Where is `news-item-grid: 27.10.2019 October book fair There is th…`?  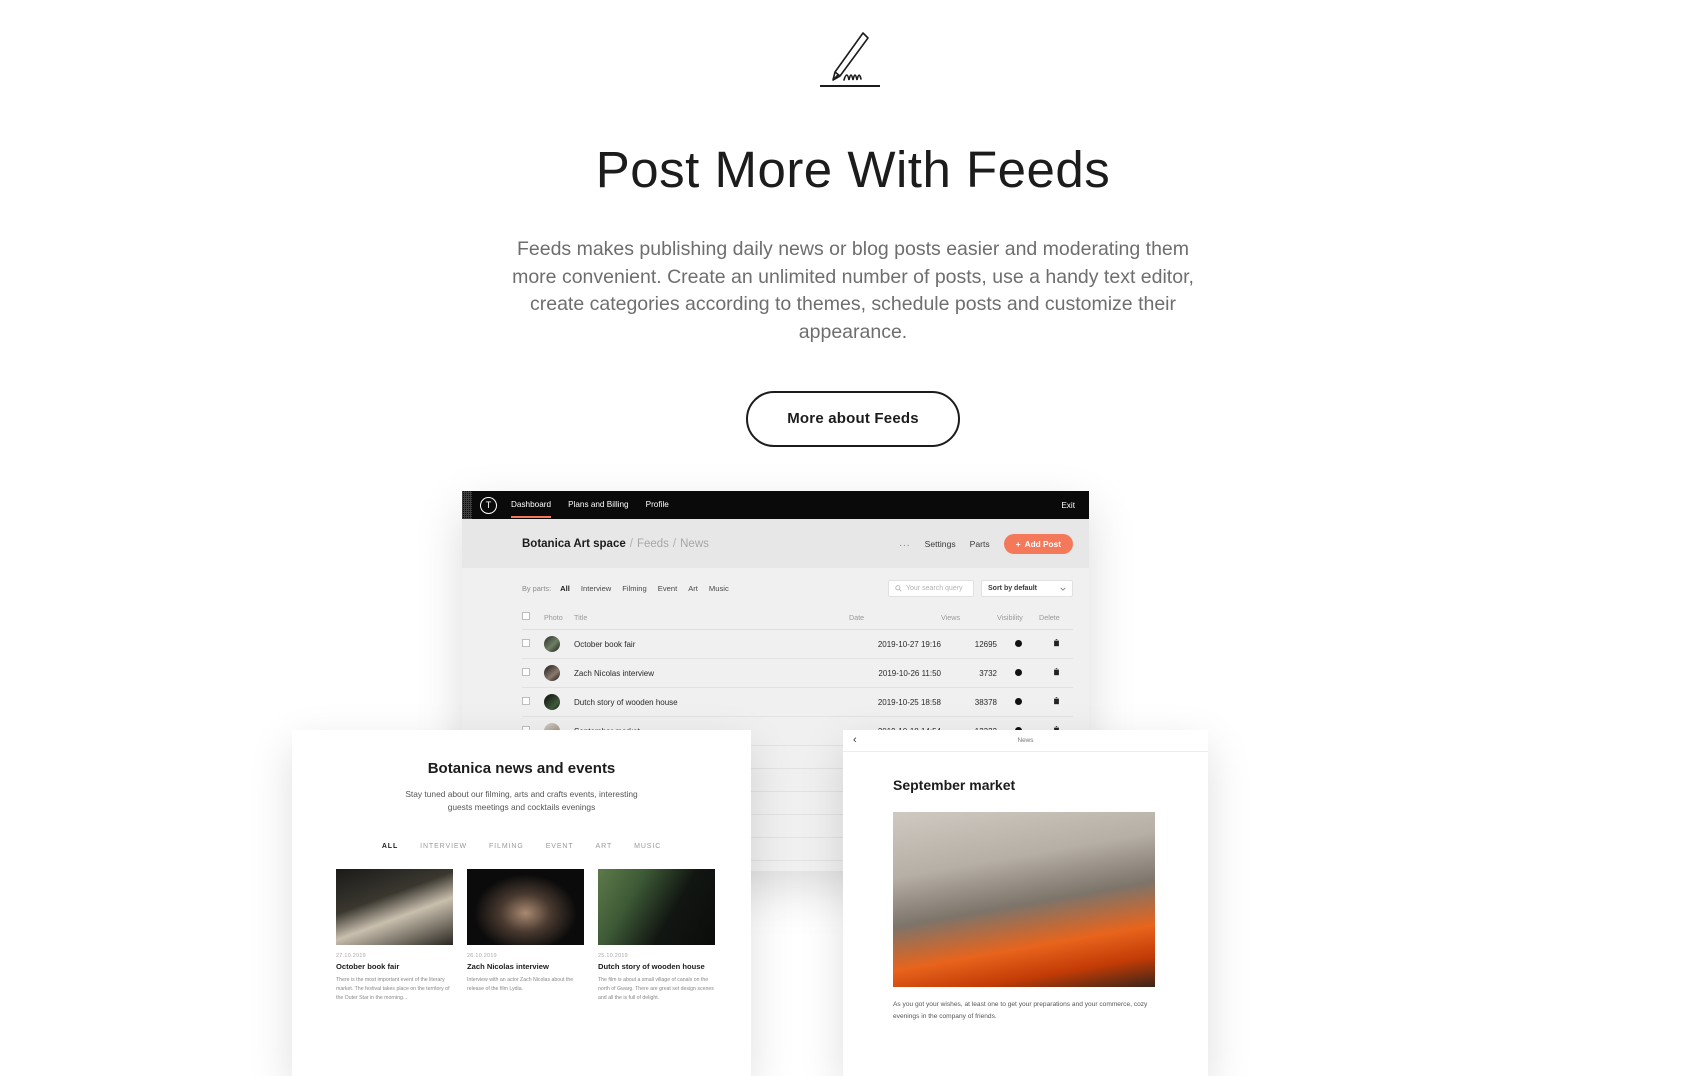
news-item-grid: 27.10.2019 October book fair There is th… is located at coordinates (521, 926).